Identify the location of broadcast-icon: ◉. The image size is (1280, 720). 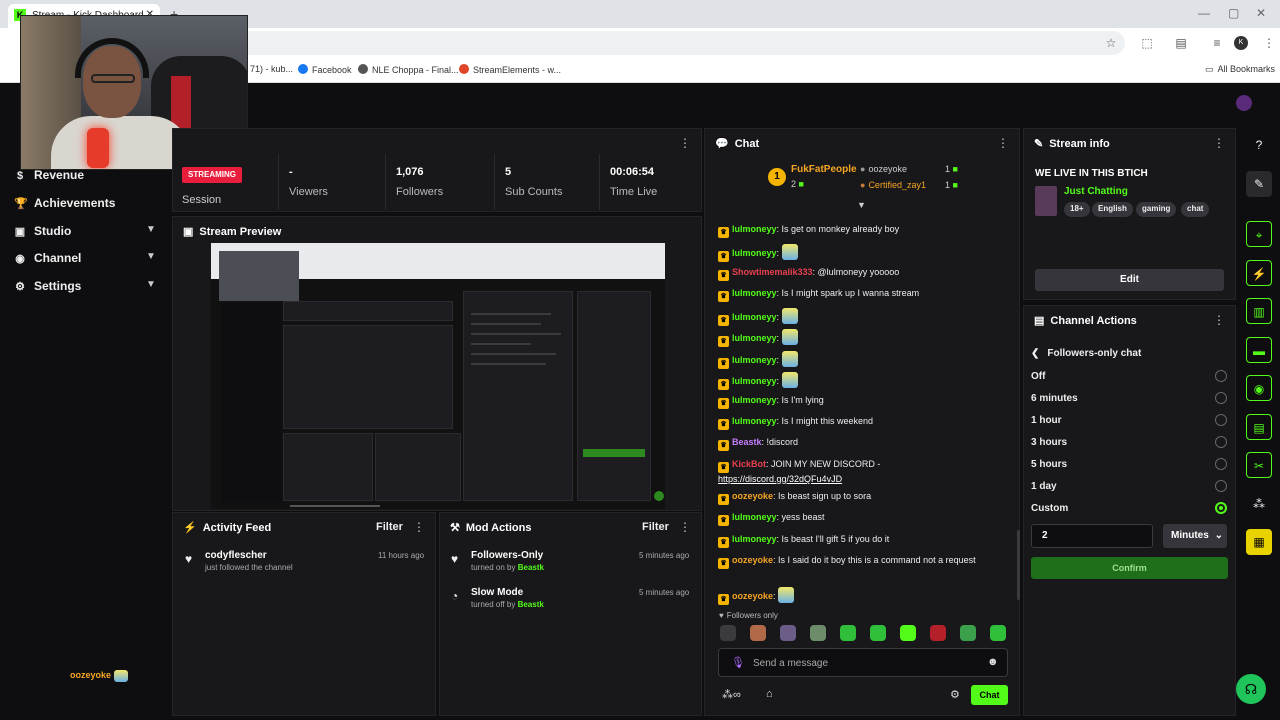
(1259, 388).